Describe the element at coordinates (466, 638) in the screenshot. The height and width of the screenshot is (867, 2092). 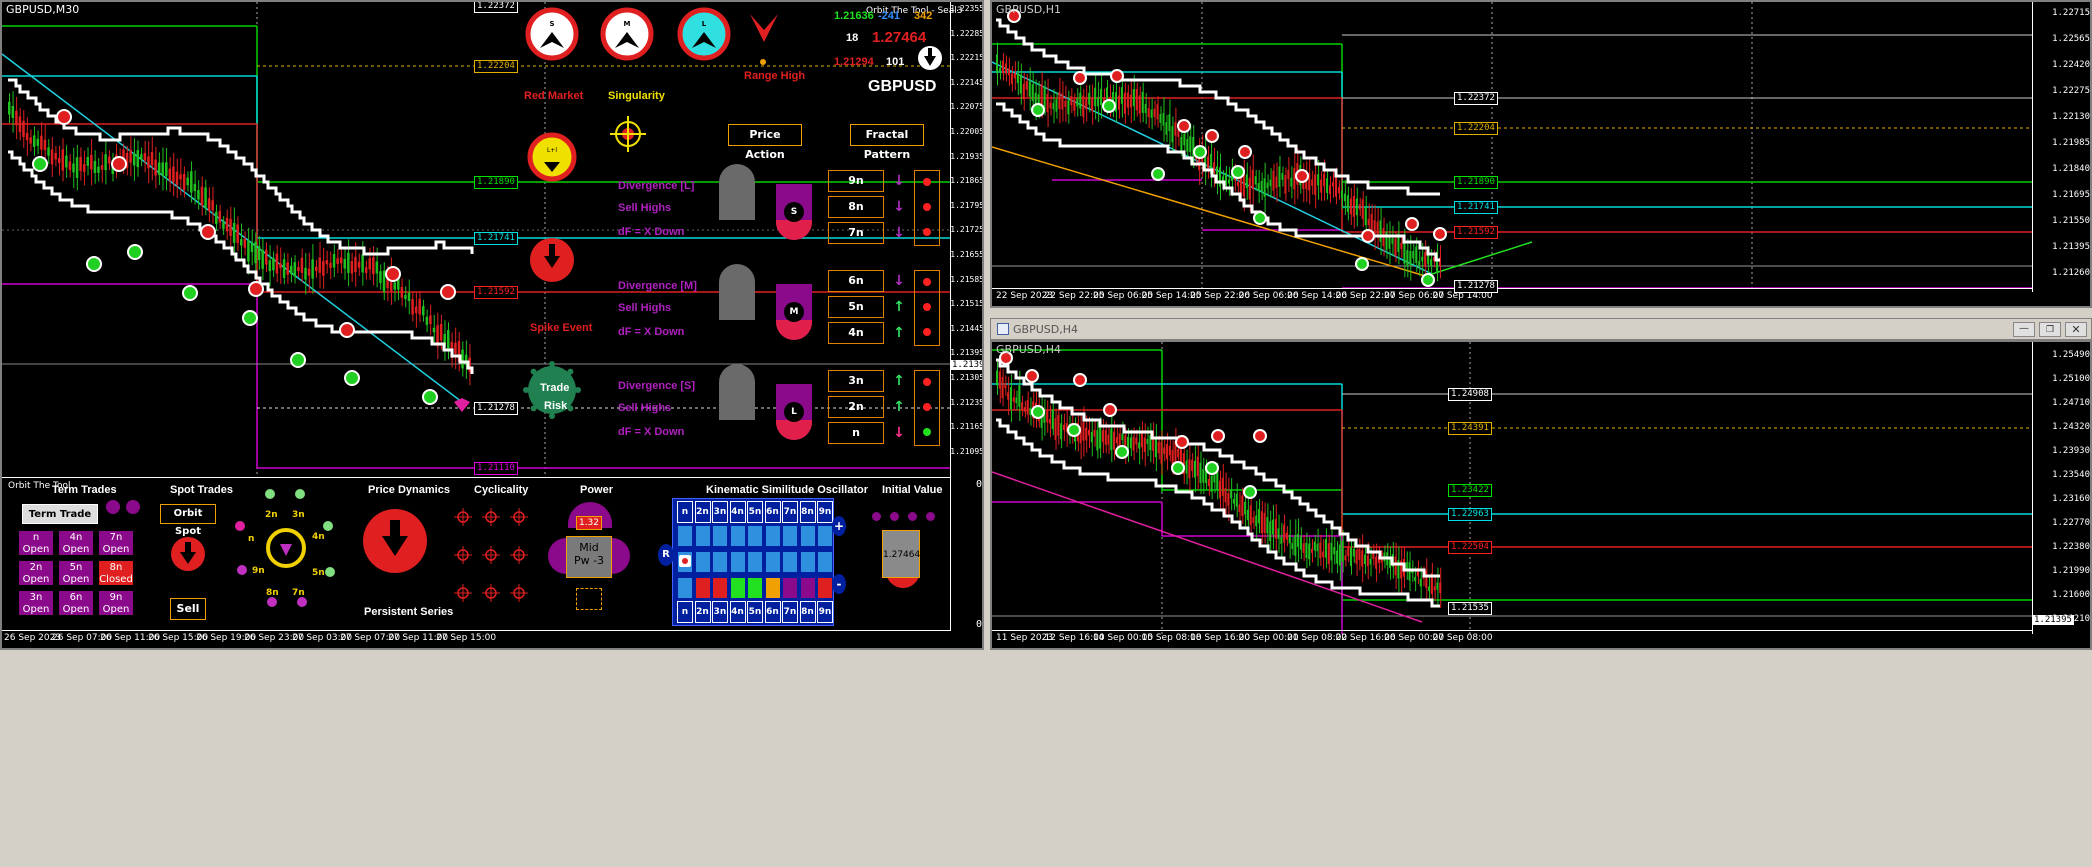
I see `time-tick: 27 Sep 15:00` at that location.